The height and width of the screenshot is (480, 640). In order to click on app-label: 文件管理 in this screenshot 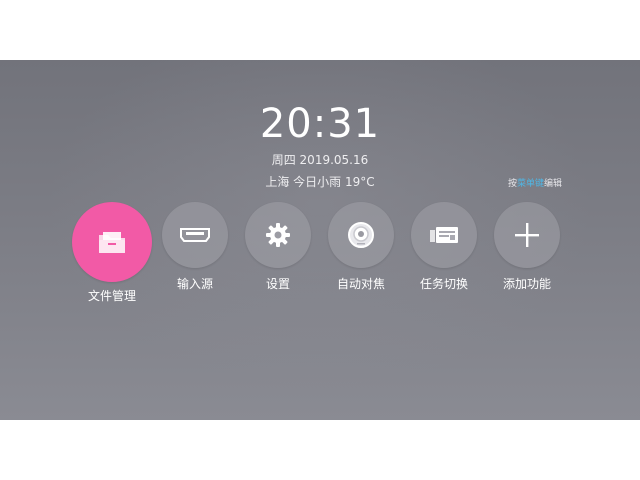, I will do `click(111, 296)`.